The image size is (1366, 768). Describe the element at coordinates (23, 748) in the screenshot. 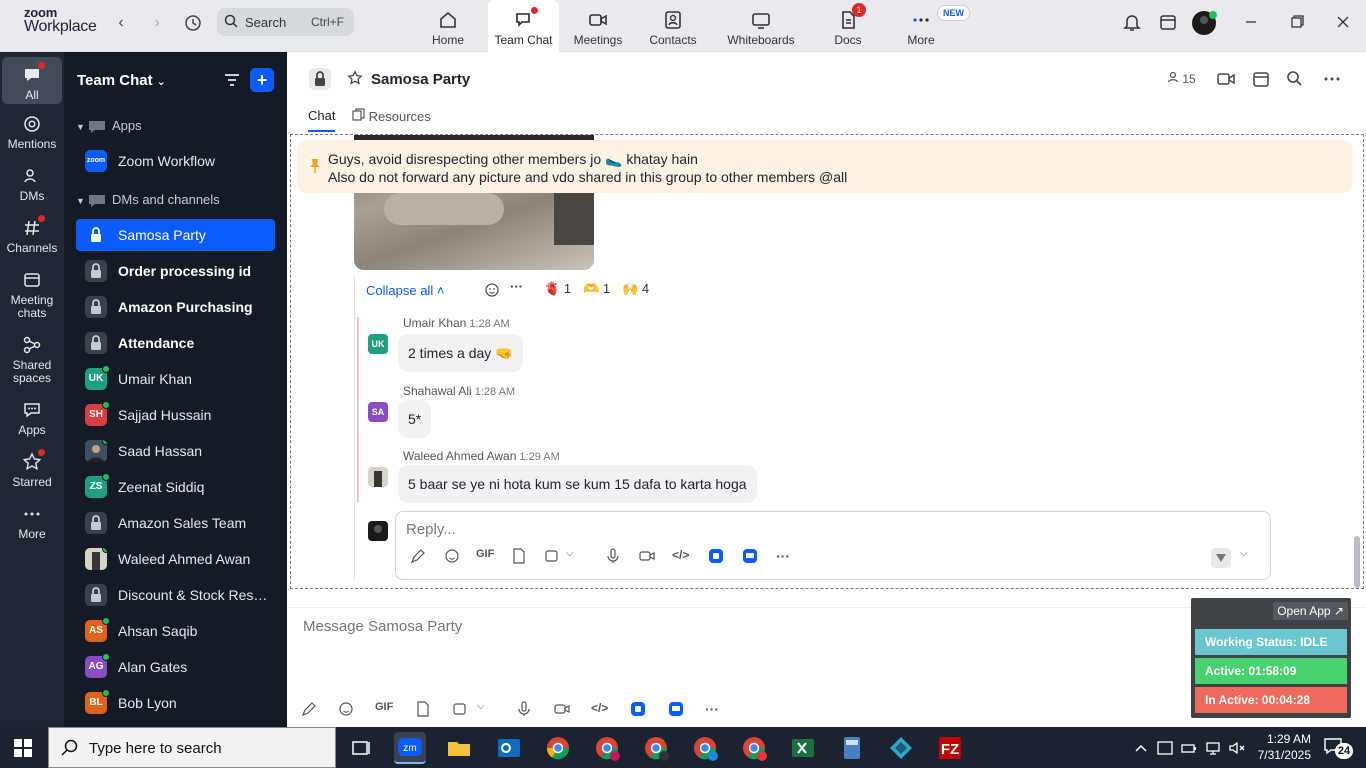

I see `windows-start-icon` at that location.